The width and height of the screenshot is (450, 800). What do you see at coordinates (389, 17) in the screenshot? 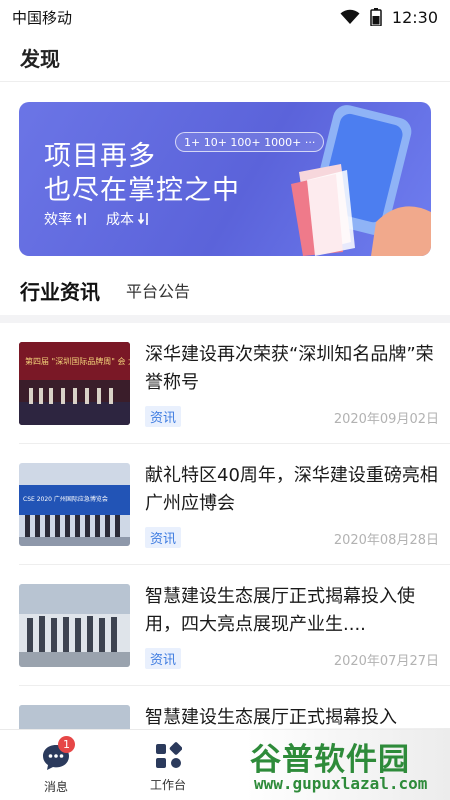
I see `status-icons: 12:30` at bounding box center [389, 17].